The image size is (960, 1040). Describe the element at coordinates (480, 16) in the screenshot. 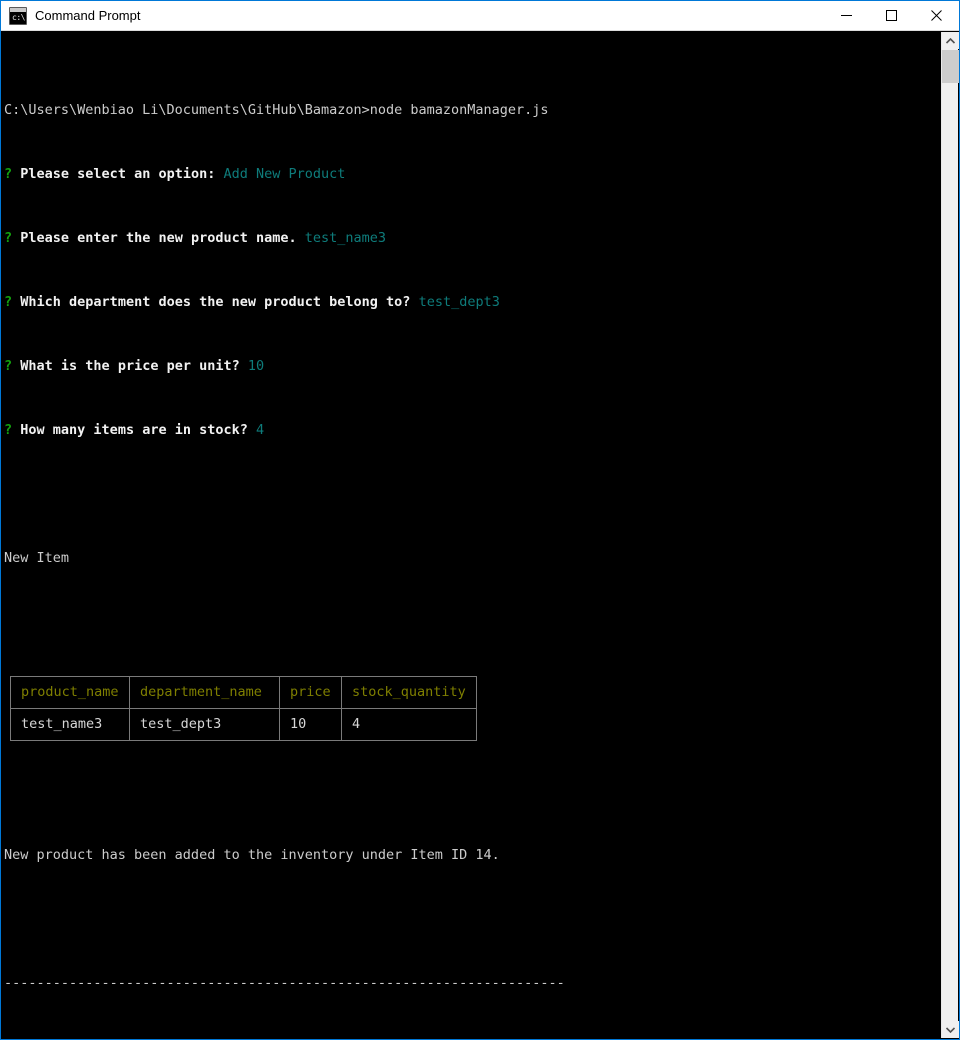

I see `title-bar: c:\. Command Prompt` at that location.